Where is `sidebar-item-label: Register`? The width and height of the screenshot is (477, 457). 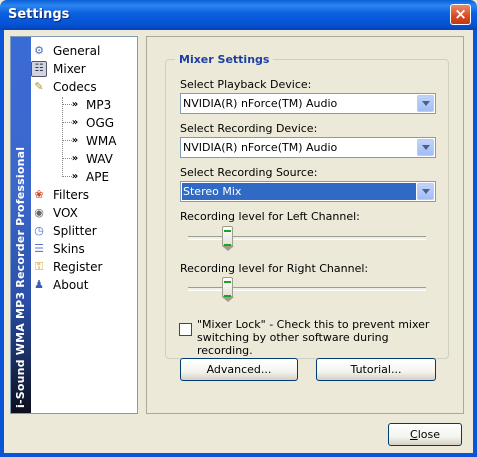
sidebar-item-label: Register is located at coordinates (78, 266).